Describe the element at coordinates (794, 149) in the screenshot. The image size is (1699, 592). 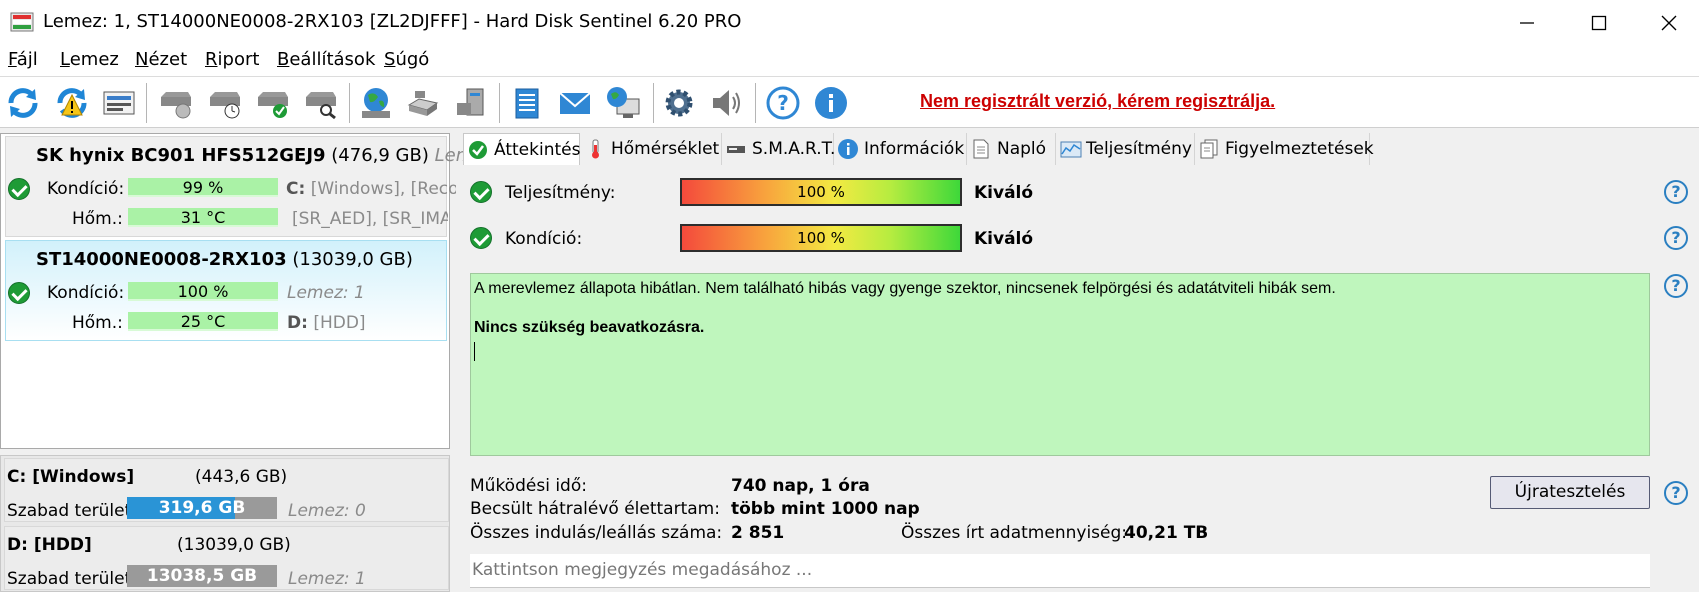
I see `tab-label: S.M.A.R.T.` at that location.